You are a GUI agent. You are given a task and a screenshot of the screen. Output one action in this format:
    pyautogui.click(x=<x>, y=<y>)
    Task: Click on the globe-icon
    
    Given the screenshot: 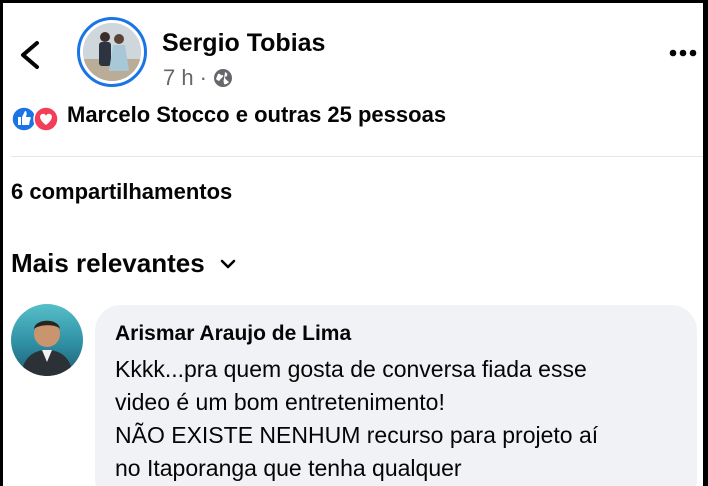 What is the action you would take?
    pyautogui.click(x=222, y=78)
    